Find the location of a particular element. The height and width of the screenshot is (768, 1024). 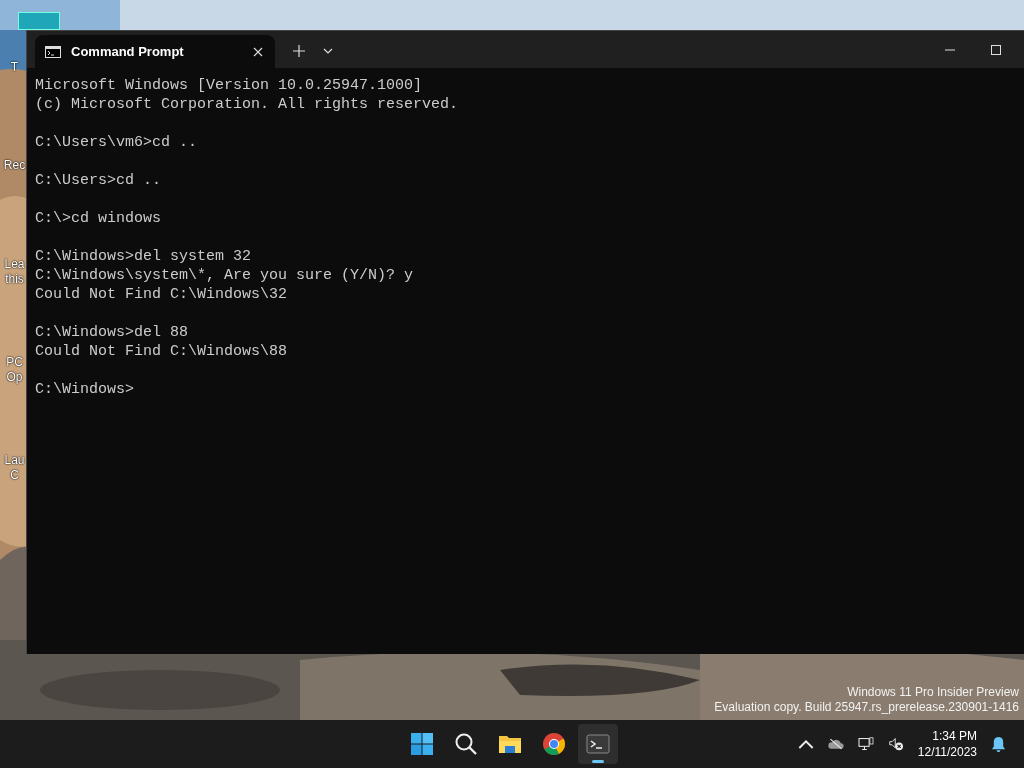

network-icon is located at coordinates (865, 744).